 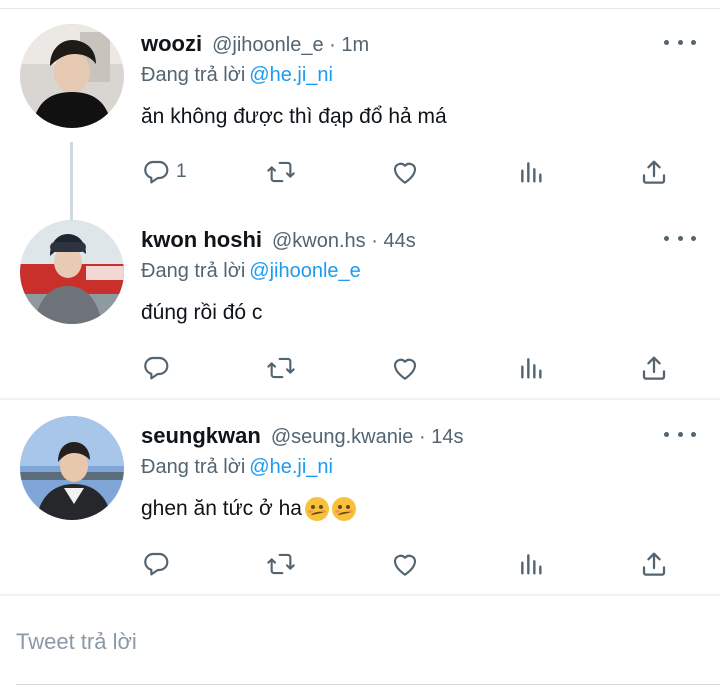 What do you see at coordinates (202, 312) in the screenshot?
I see `tweet-text: đúng rồi đó c` at bounding box center [202, 312].